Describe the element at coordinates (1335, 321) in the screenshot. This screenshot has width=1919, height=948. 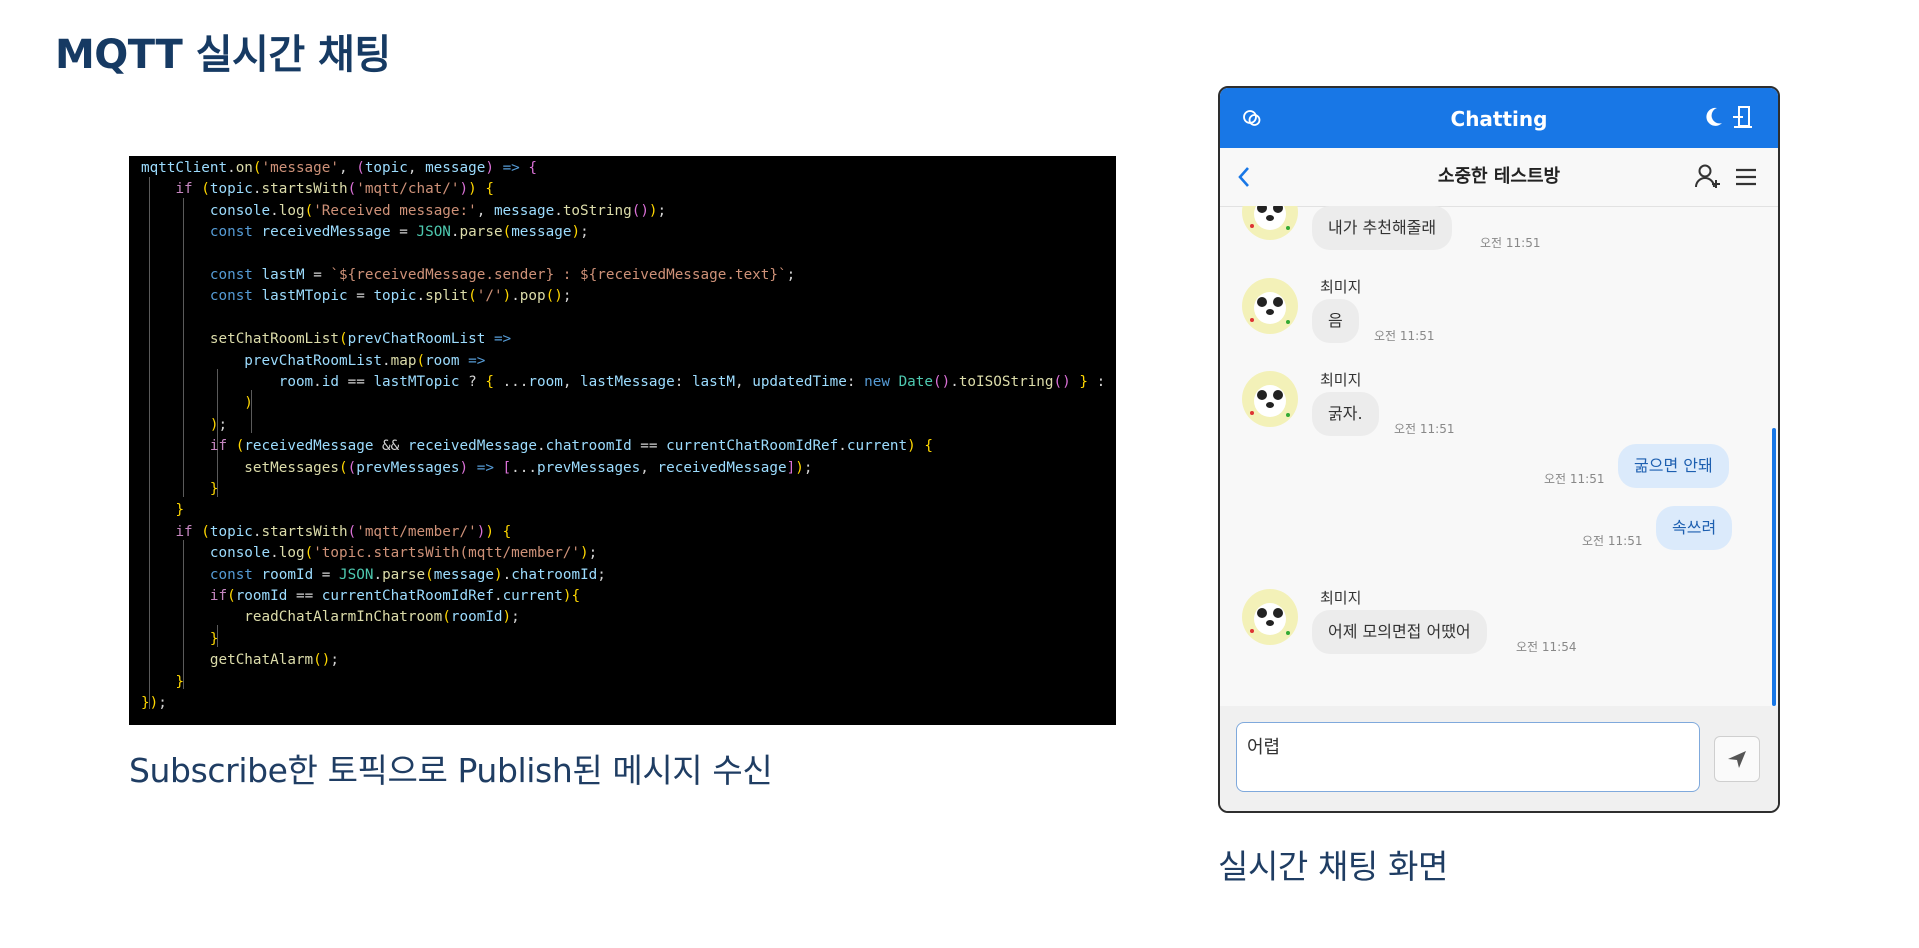
I see `message-bubble: 음` at that location.